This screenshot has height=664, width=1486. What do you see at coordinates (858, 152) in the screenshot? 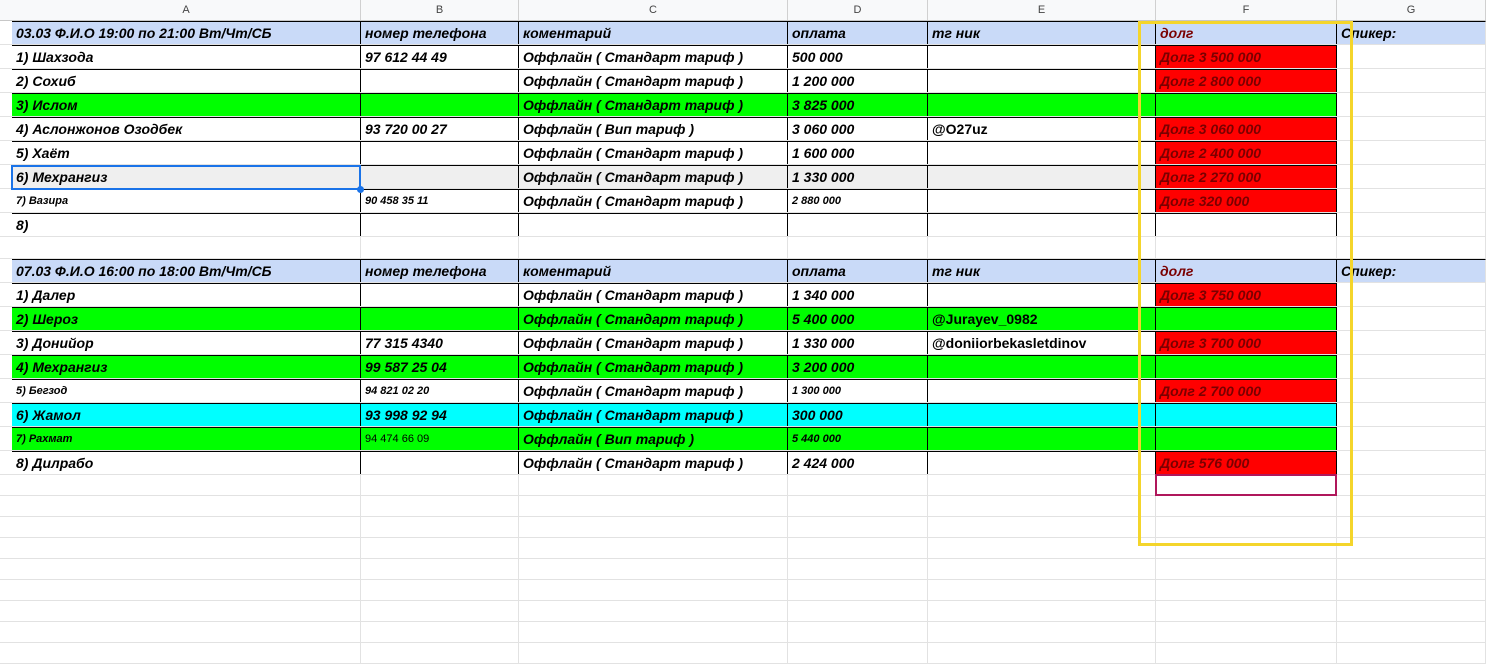
I see `cell-d: 1 600 000` at bounding box center [858, 152].